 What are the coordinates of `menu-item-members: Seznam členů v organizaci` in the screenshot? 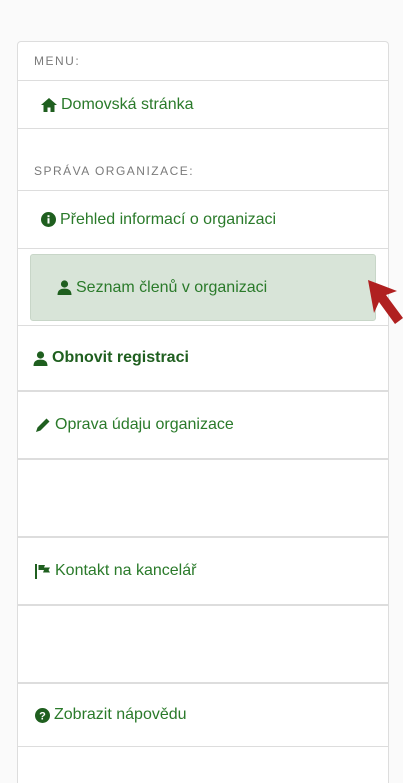 It's located at (203, 287).